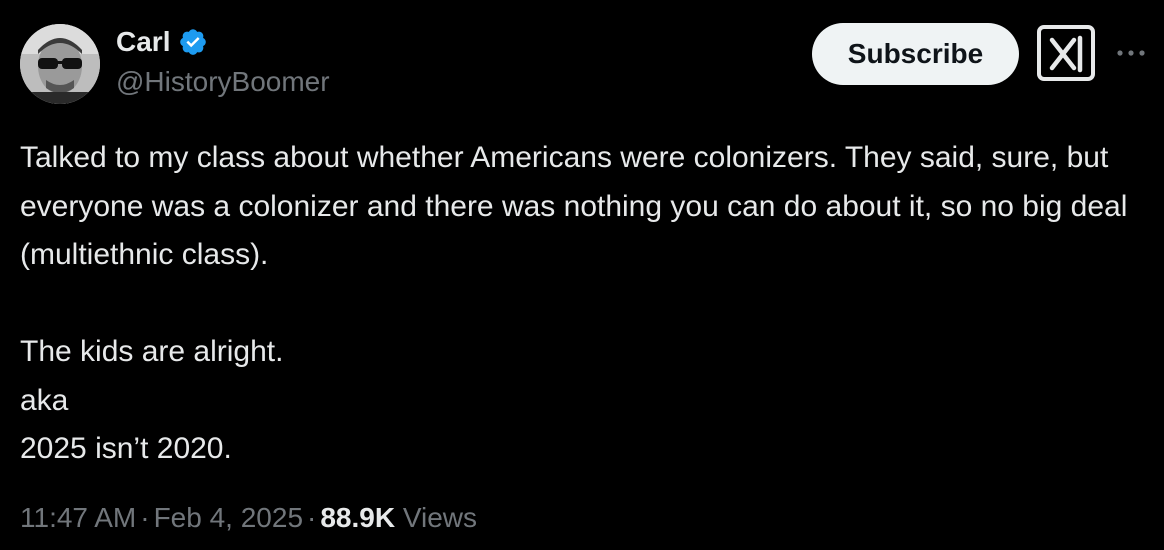  Describe the element at coordinates (915, 54) in the screenshot. I see `subscribe-button: Subscribe` at that location.